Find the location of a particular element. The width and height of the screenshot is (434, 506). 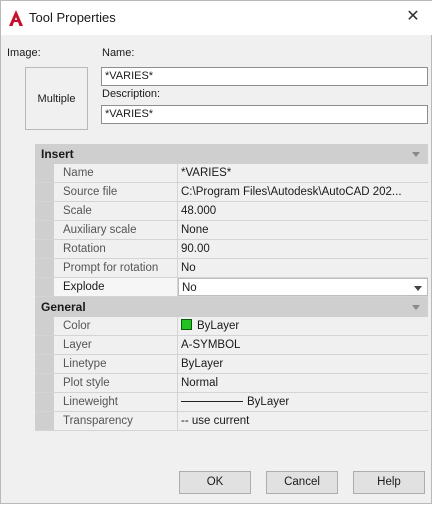

property-name: Rotation is located at coordinates (116, 249).